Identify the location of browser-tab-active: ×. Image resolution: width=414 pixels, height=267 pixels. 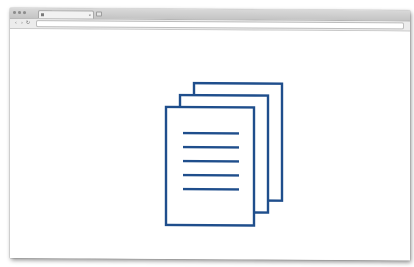
(66, 14).